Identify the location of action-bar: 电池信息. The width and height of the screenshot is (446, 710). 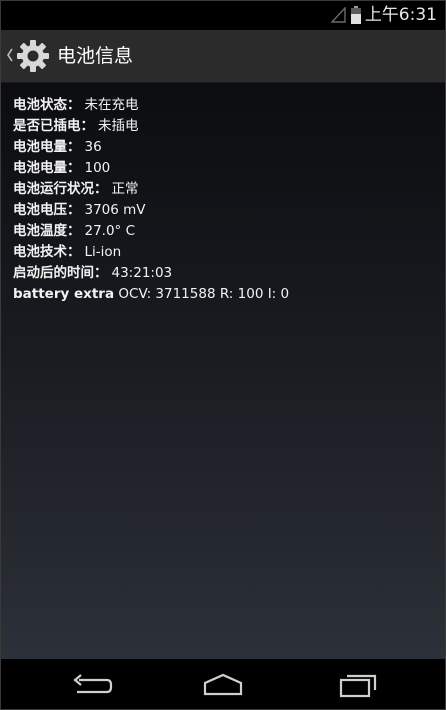
(223, 56).